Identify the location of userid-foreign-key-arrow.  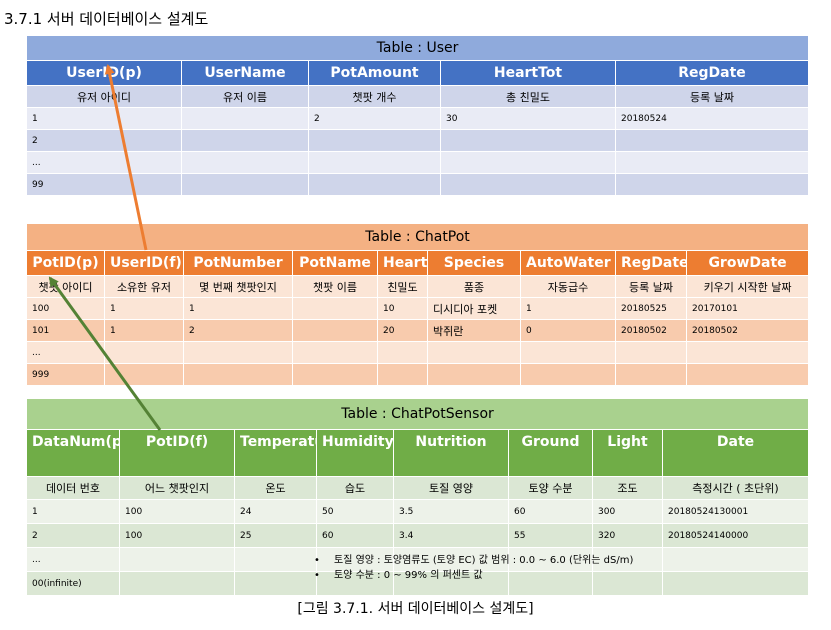
(126, 157).